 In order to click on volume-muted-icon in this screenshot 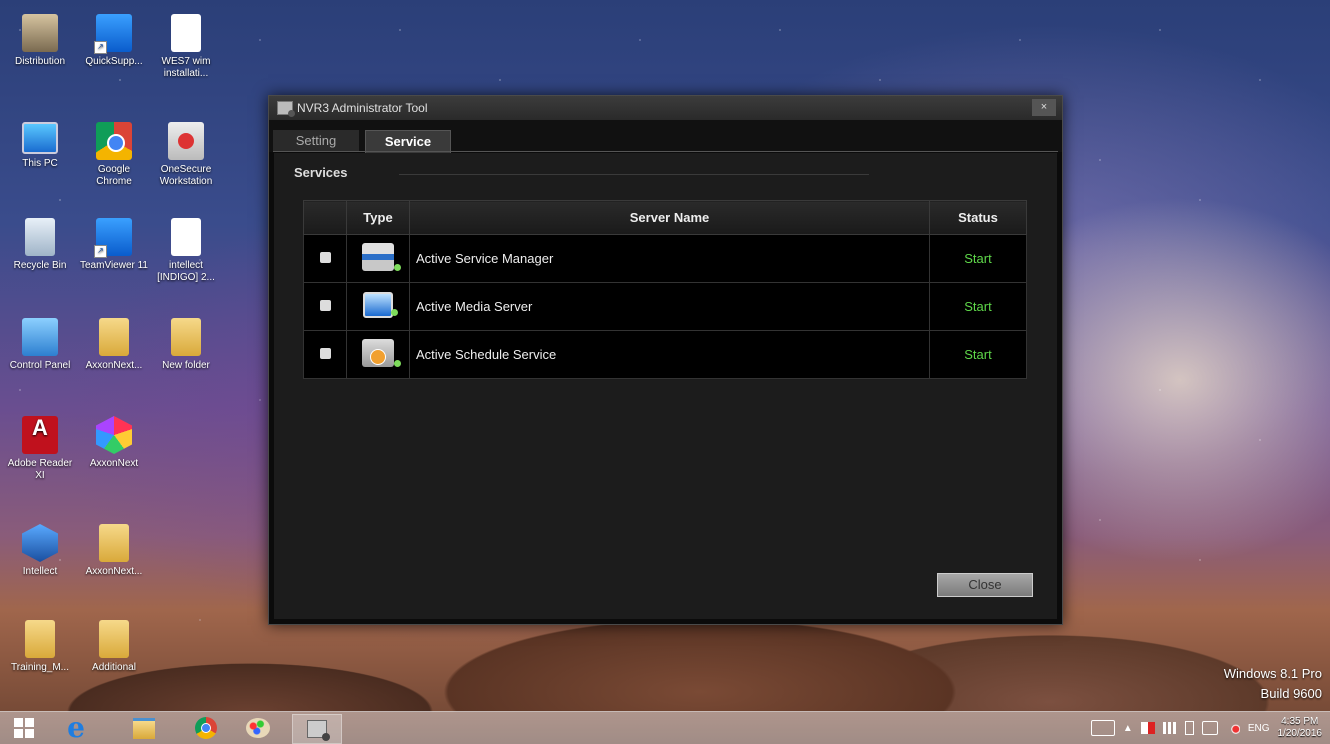, I will do `click(1232, 728)`.